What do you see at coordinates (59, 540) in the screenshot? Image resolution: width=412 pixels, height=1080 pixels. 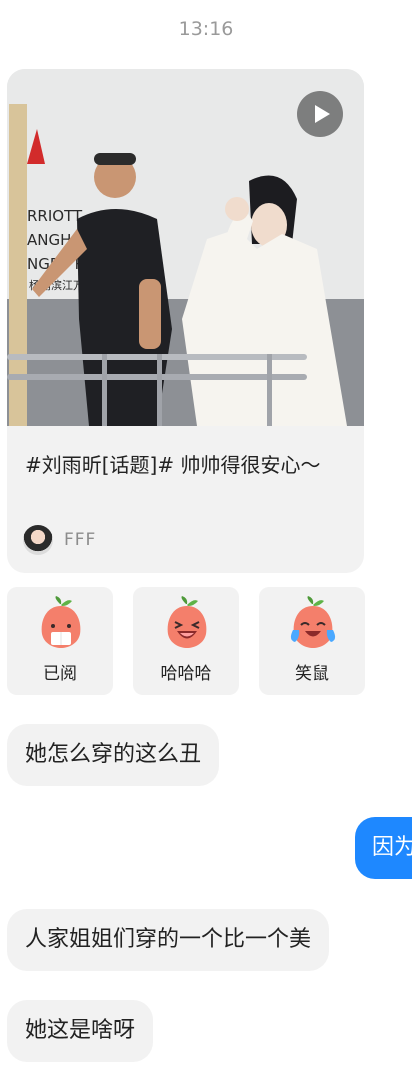 I see `card-author: FFF` at bounding box center [59, 540].